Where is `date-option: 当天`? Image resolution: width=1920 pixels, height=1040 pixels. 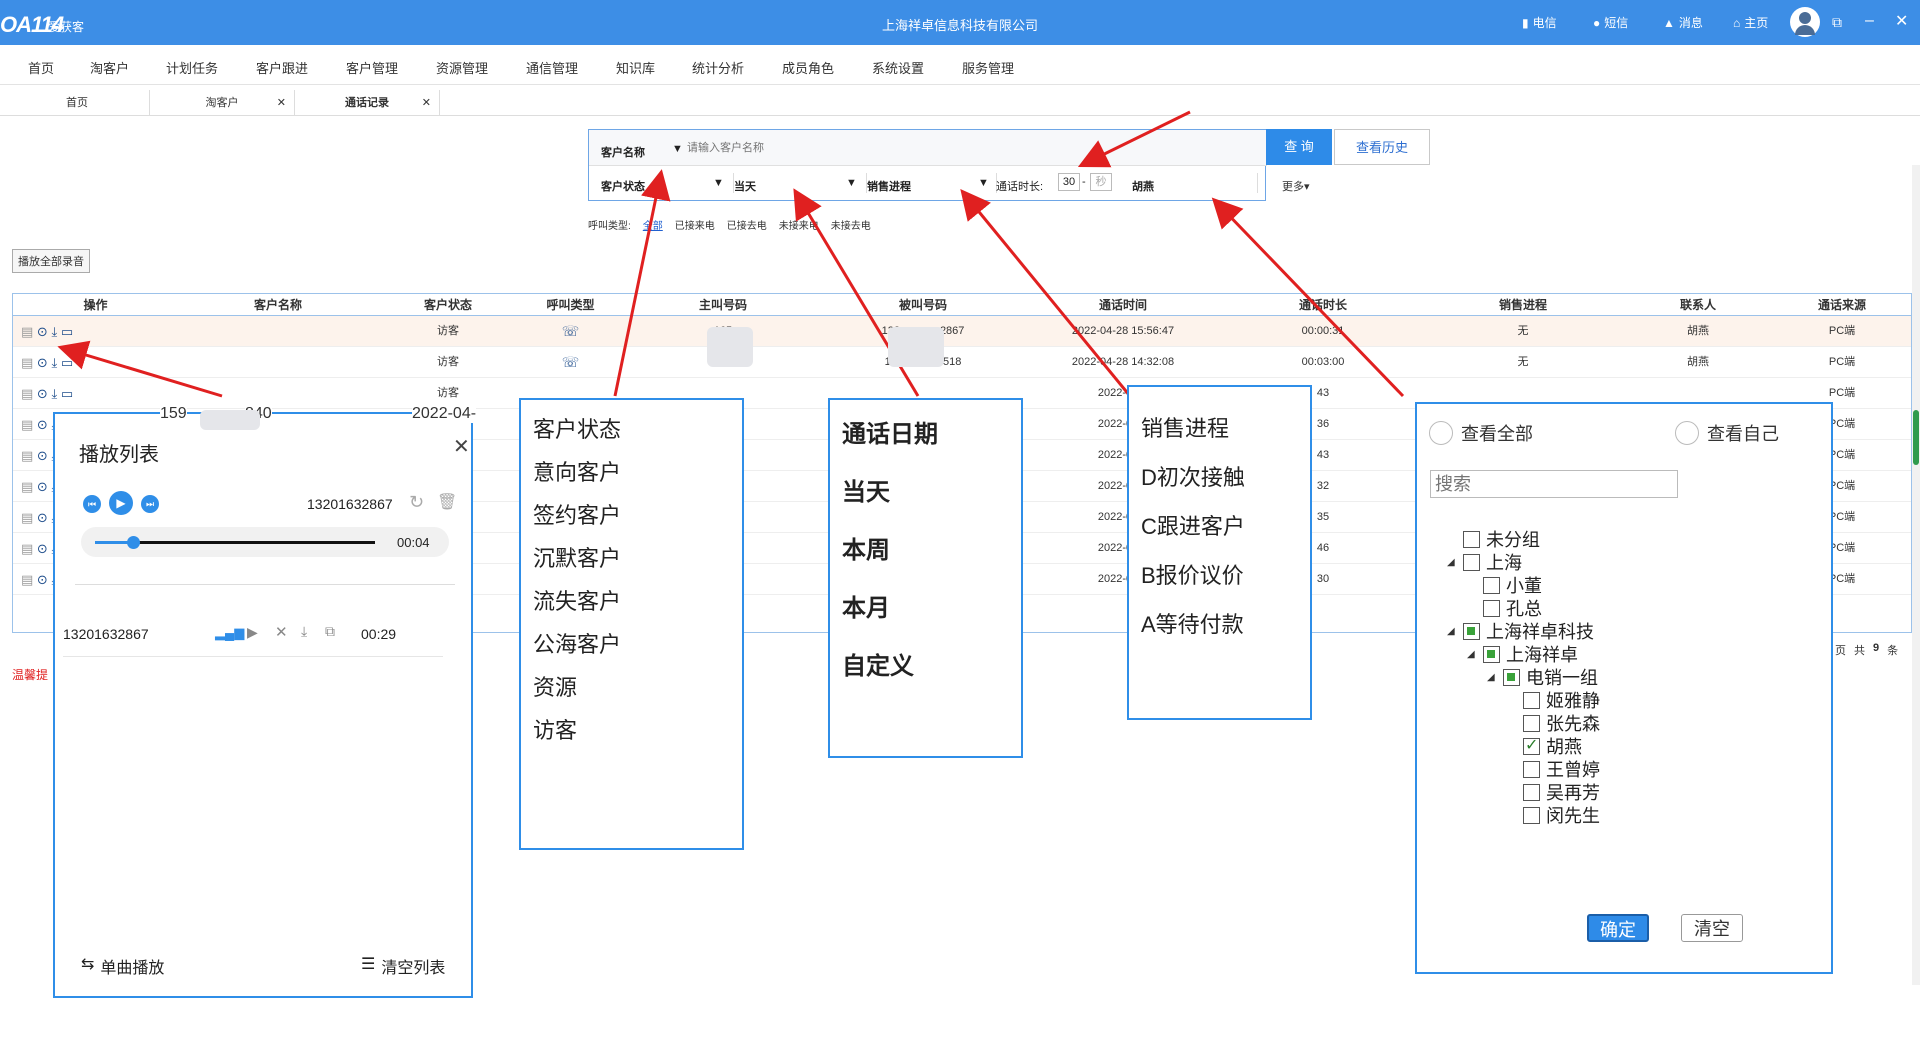 date-option: 当天 is located at coordinates (866, 489).